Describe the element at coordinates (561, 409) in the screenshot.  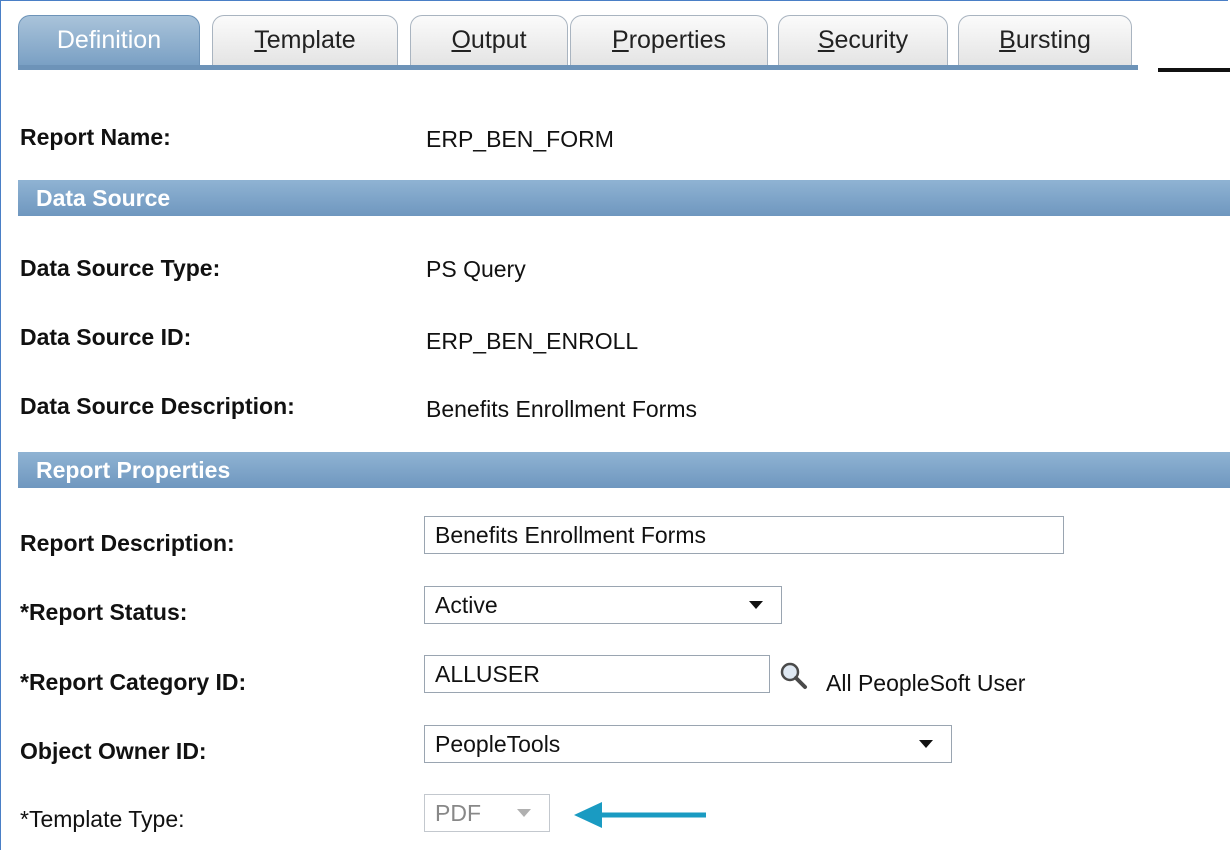
I see `data-source-description-value: Benefits Enrollment Forms` at that location.